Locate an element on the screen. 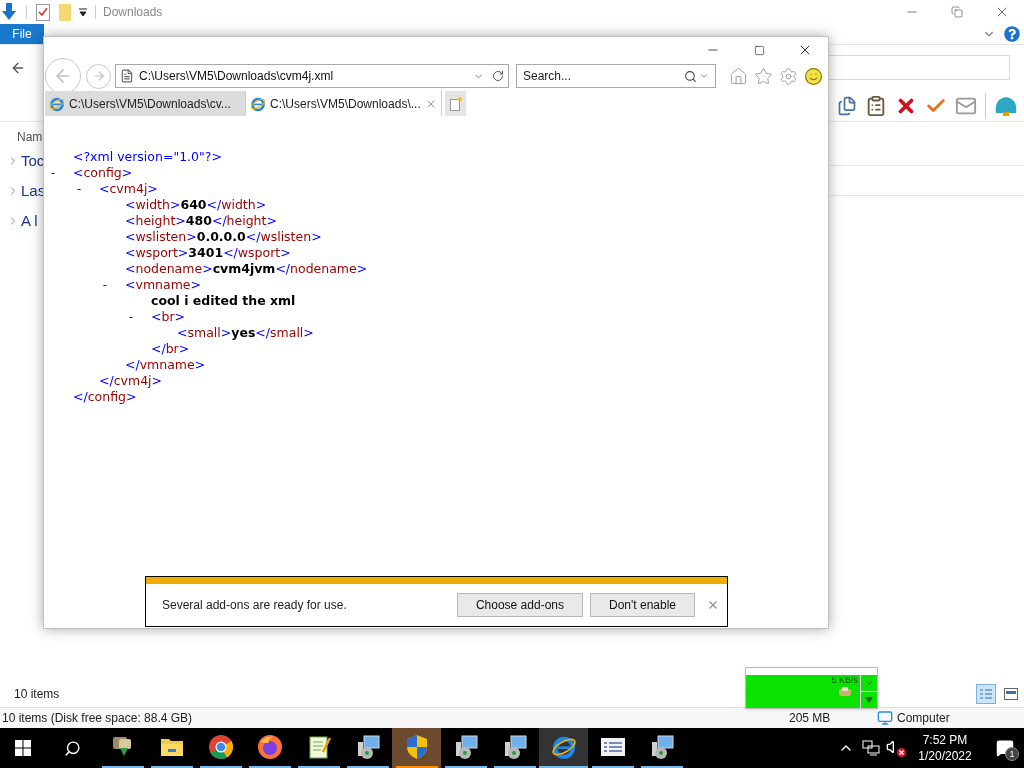  network-icon is located at coordinates (871, 748).